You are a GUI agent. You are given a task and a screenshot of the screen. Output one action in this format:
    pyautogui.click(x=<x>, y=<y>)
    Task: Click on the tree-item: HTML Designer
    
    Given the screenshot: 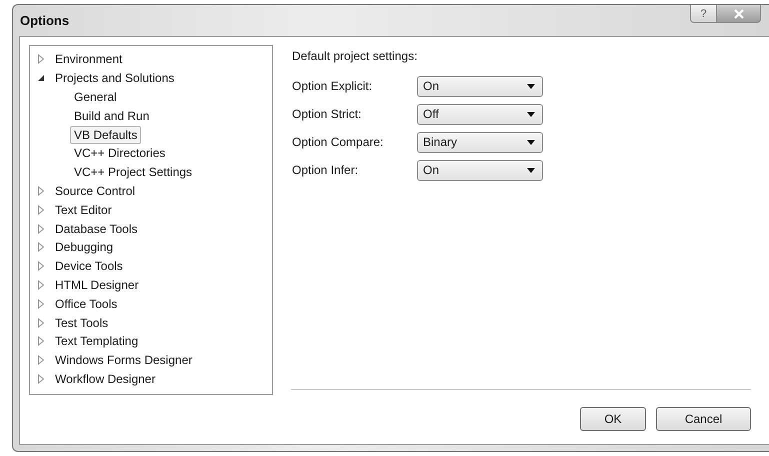 What is the action you would take?
    pyautogui.click(x=97, y=285)
    